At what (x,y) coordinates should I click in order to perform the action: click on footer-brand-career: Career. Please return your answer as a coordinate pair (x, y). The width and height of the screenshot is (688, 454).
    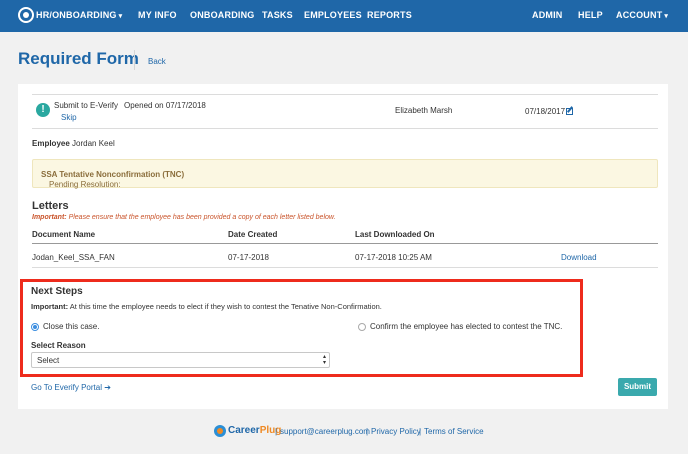
    Looking at the image, I should click on (244, 430).